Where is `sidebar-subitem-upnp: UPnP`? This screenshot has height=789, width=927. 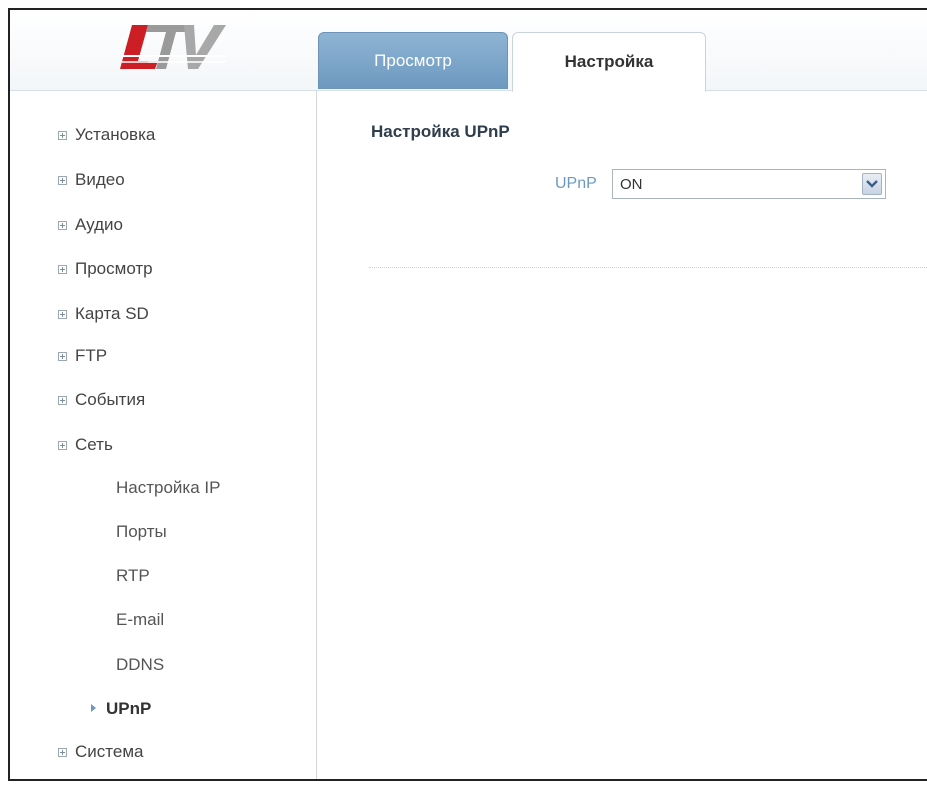 sidebar-subitem-upnp: UPnP is located at coordinates (121, 709).